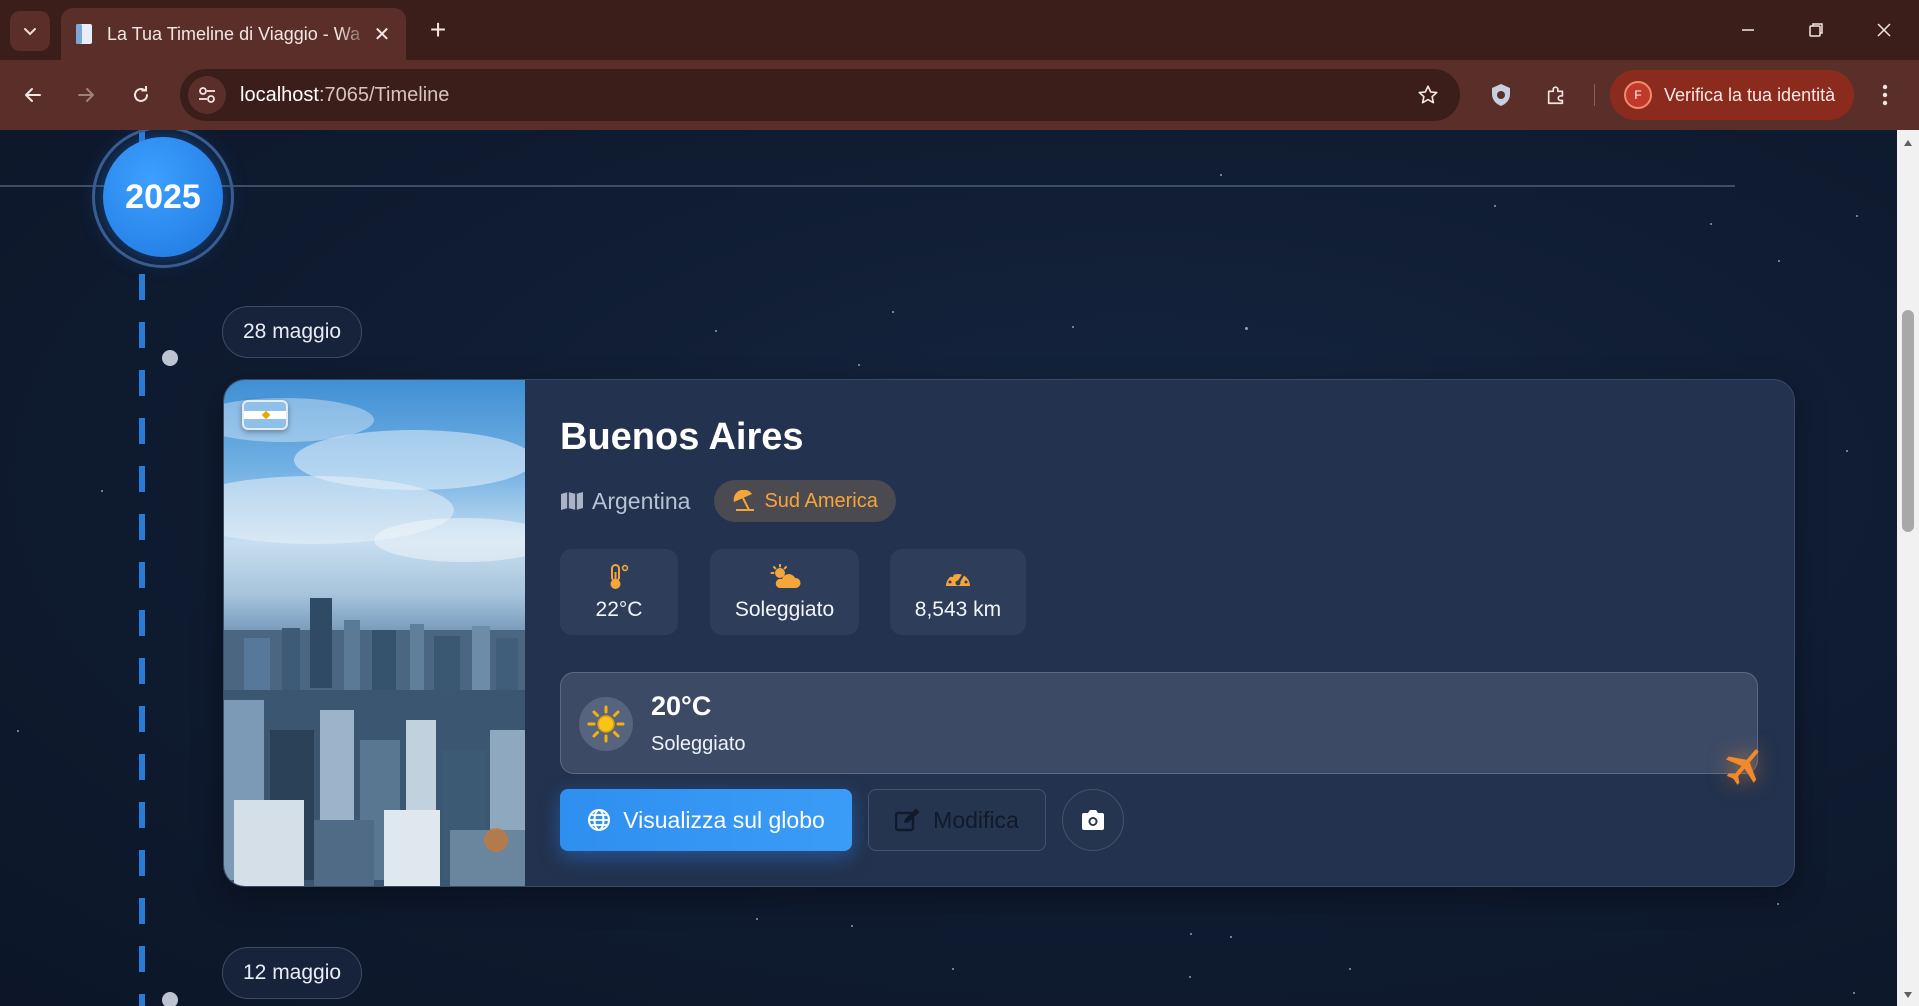 This screenshot has width=1919, height=1006. What do you see at coordinates (1638, 95) in the screenshot?
I see `avatar: F` at bounding box center [1638, 95].